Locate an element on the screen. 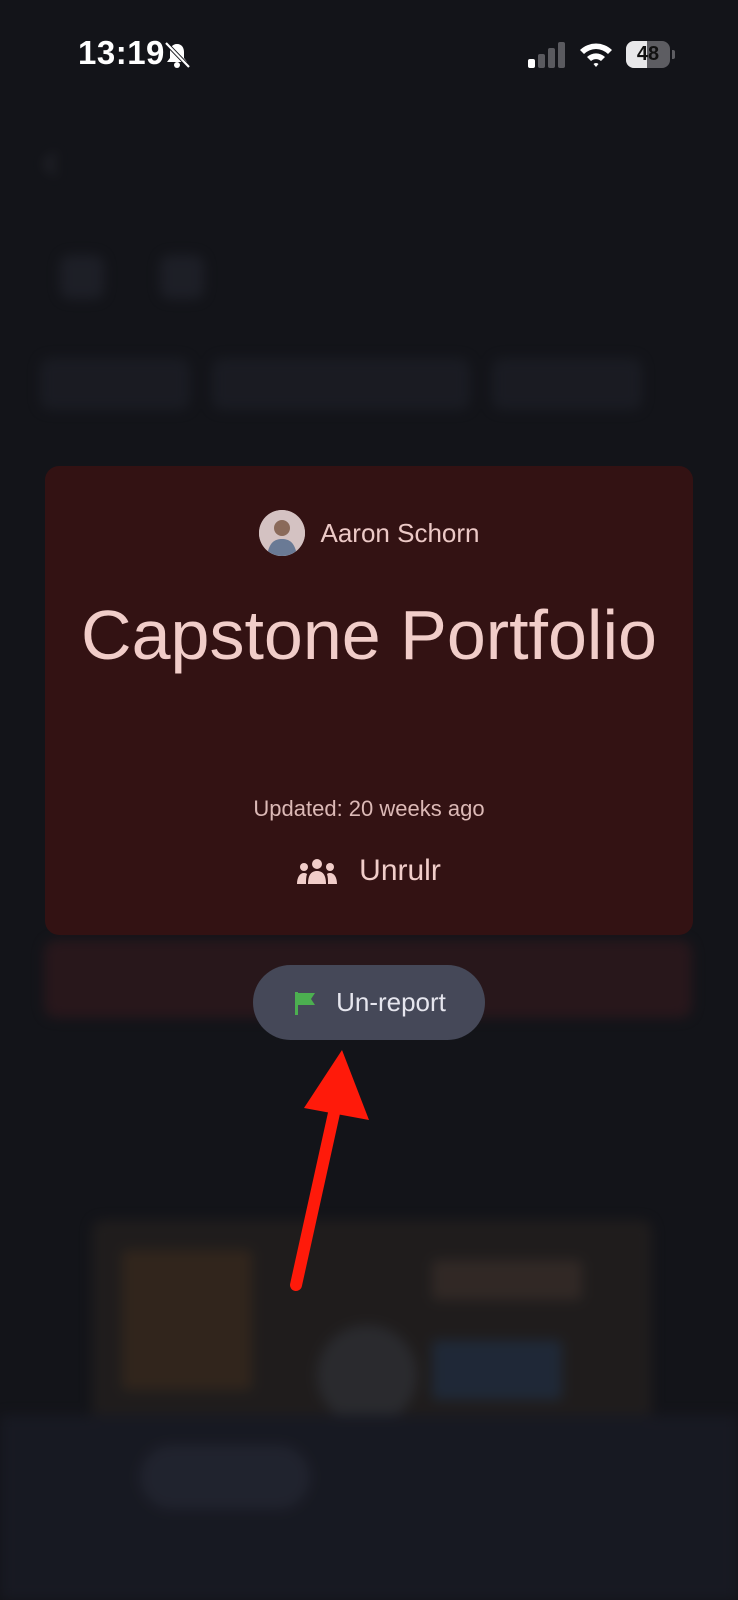 This screenshot has width=738, height=1600. unreport-button: Un-report is located at coordinates (369, 1002).